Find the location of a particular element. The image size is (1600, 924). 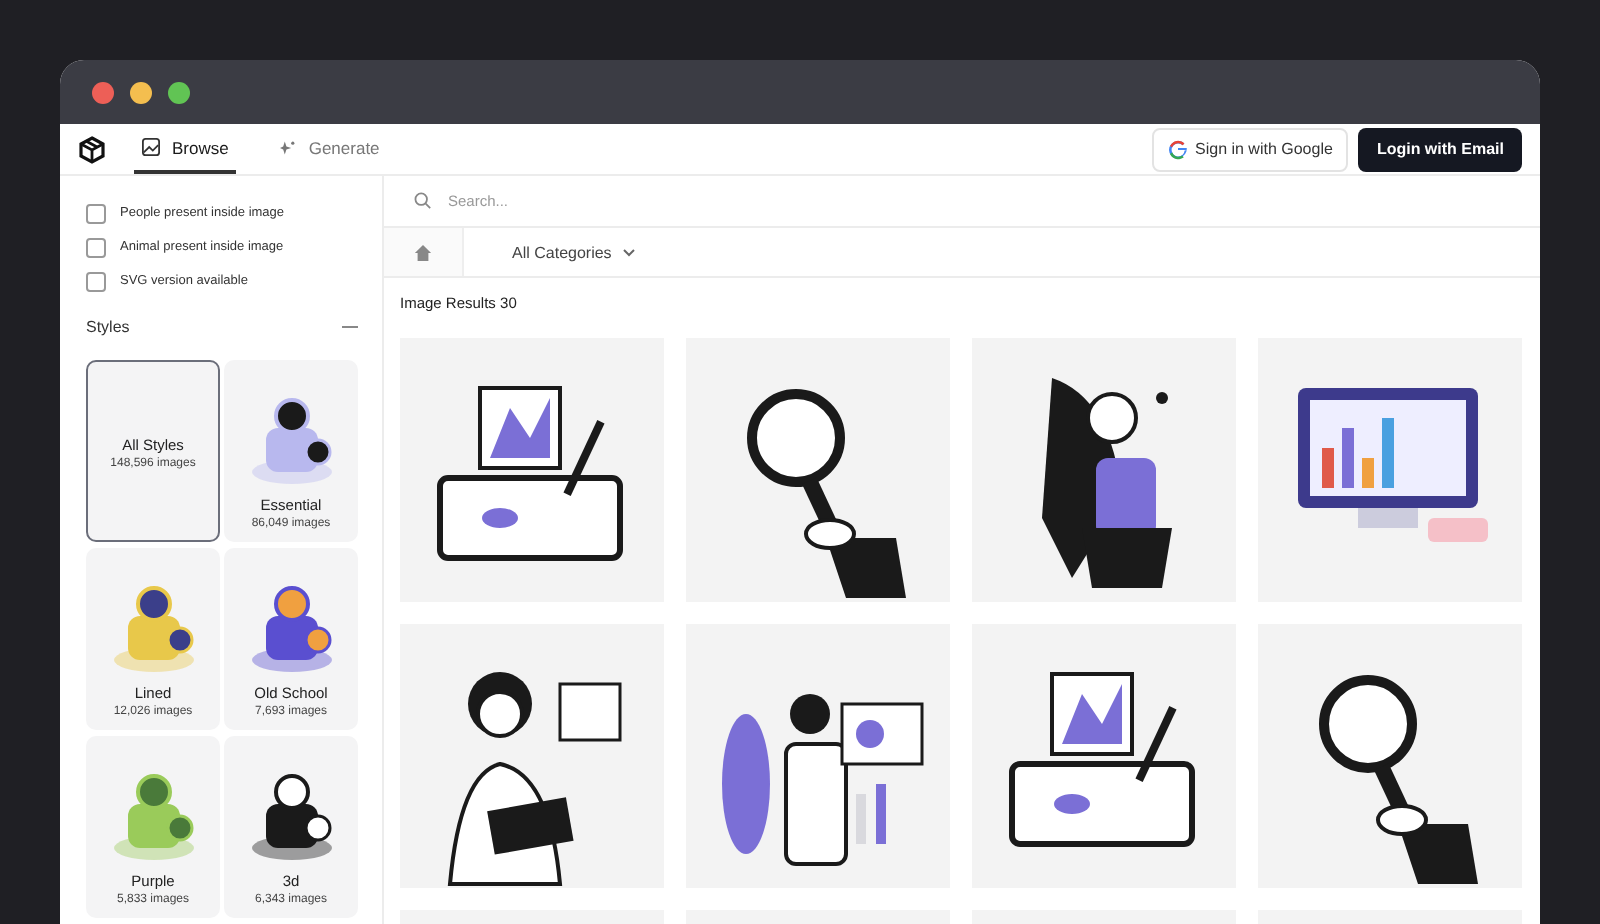

maximize-dot is located at coordinates (179, 92).